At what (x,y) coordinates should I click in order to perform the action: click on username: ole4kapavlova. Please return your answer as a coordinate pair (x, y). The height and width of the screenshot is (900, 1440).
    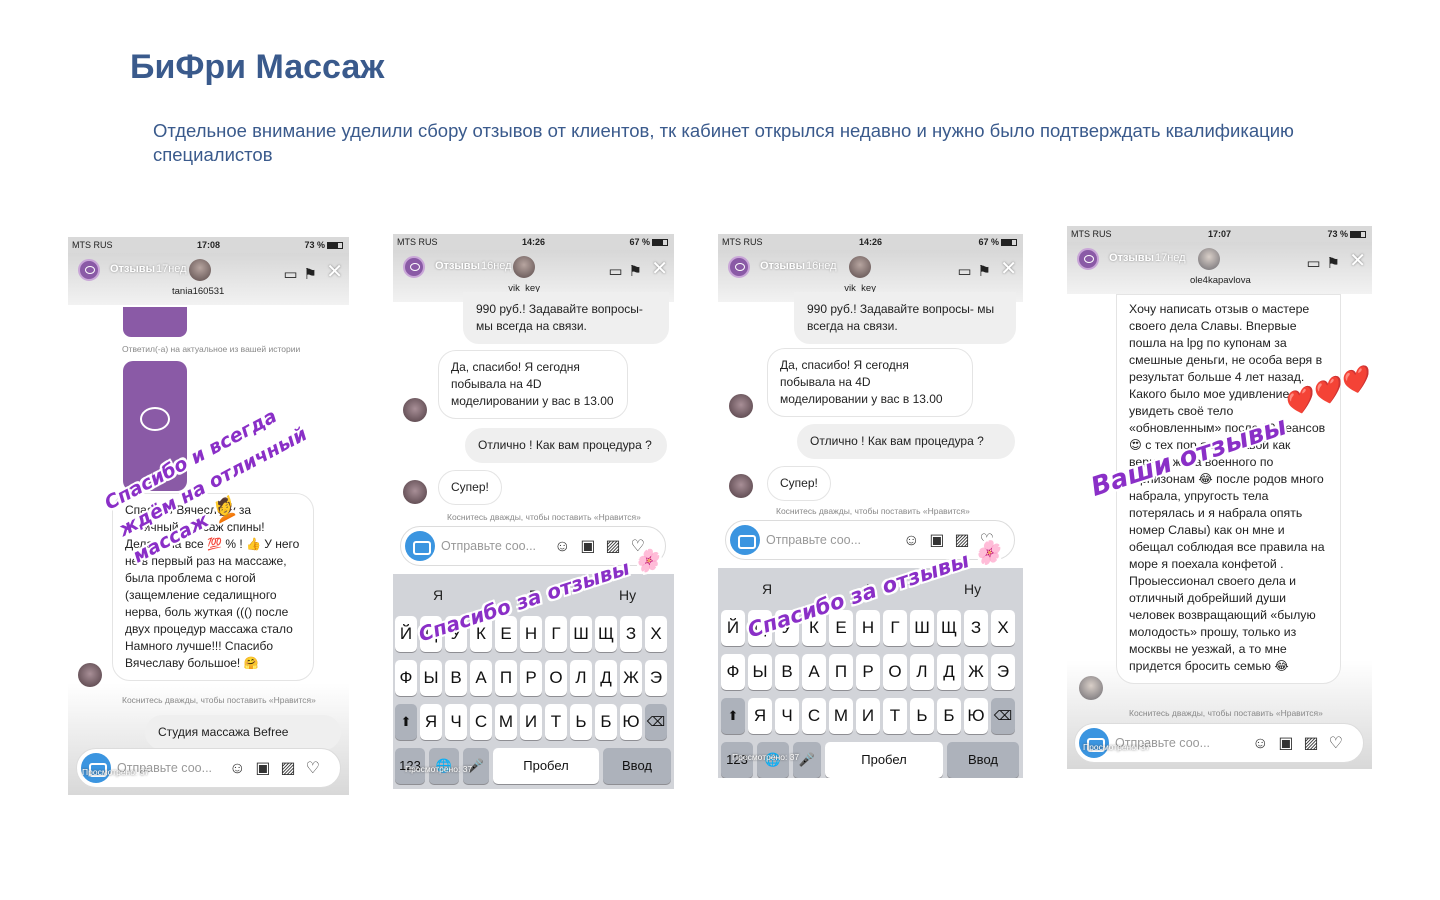
    Looking at the image, I should click on (1220, 280).